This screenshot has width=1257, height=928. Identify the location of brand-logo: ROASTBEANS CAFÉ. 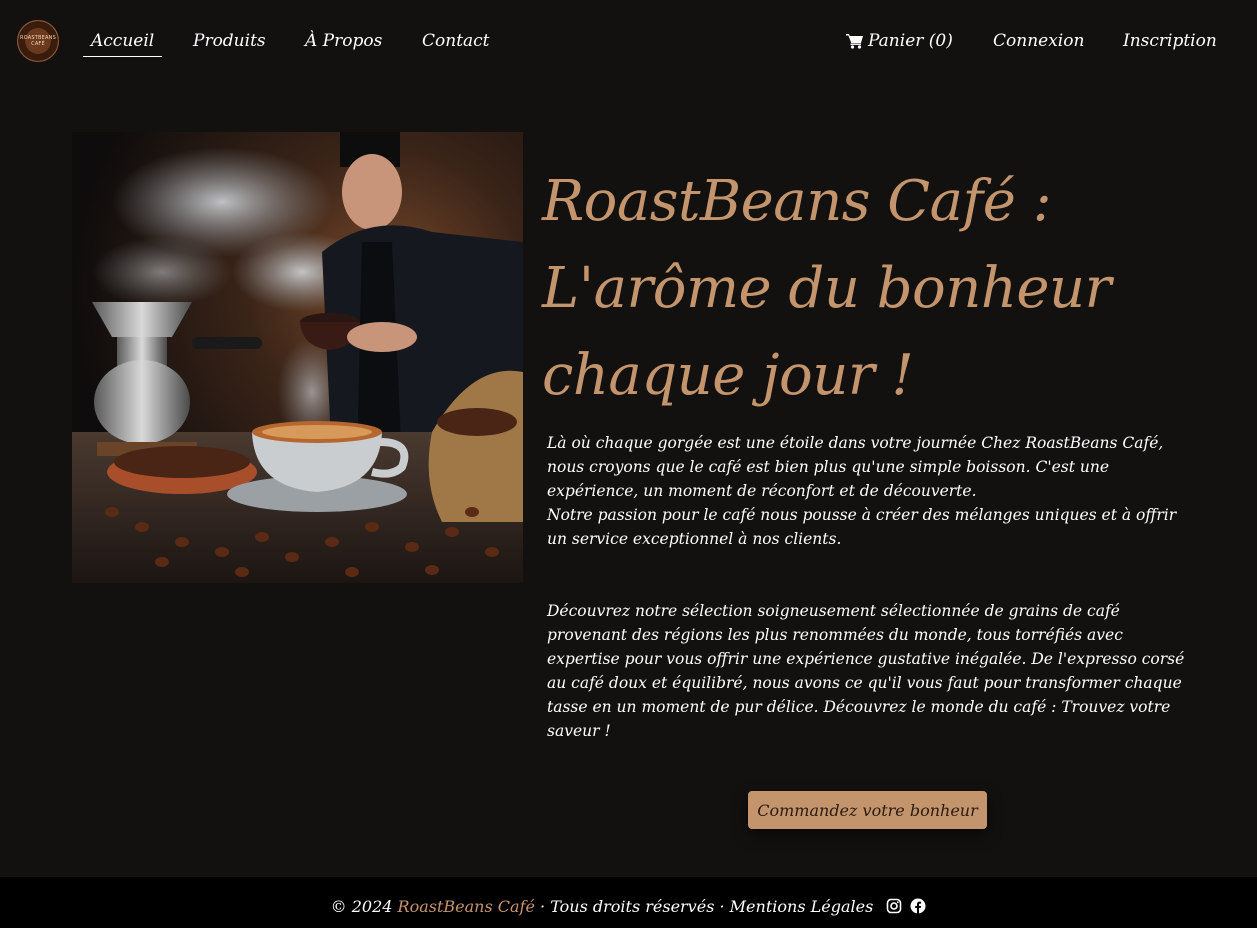
(38, 41).